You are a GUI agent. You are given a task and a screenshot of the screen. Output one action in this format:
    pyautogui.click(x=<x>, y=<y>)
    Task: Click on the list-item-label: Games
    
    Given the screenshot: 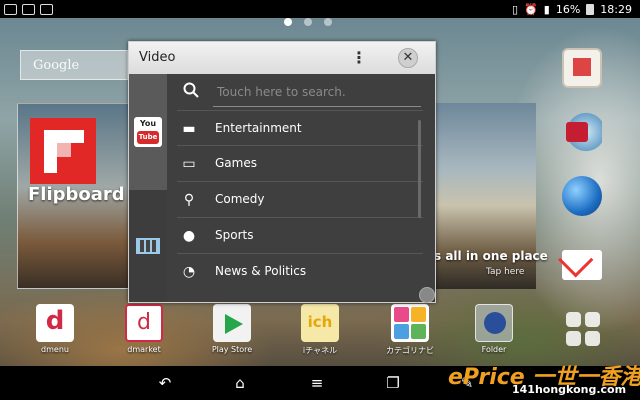 What is the action you would take?
    pyautogui.click(x=236, y=163)
    